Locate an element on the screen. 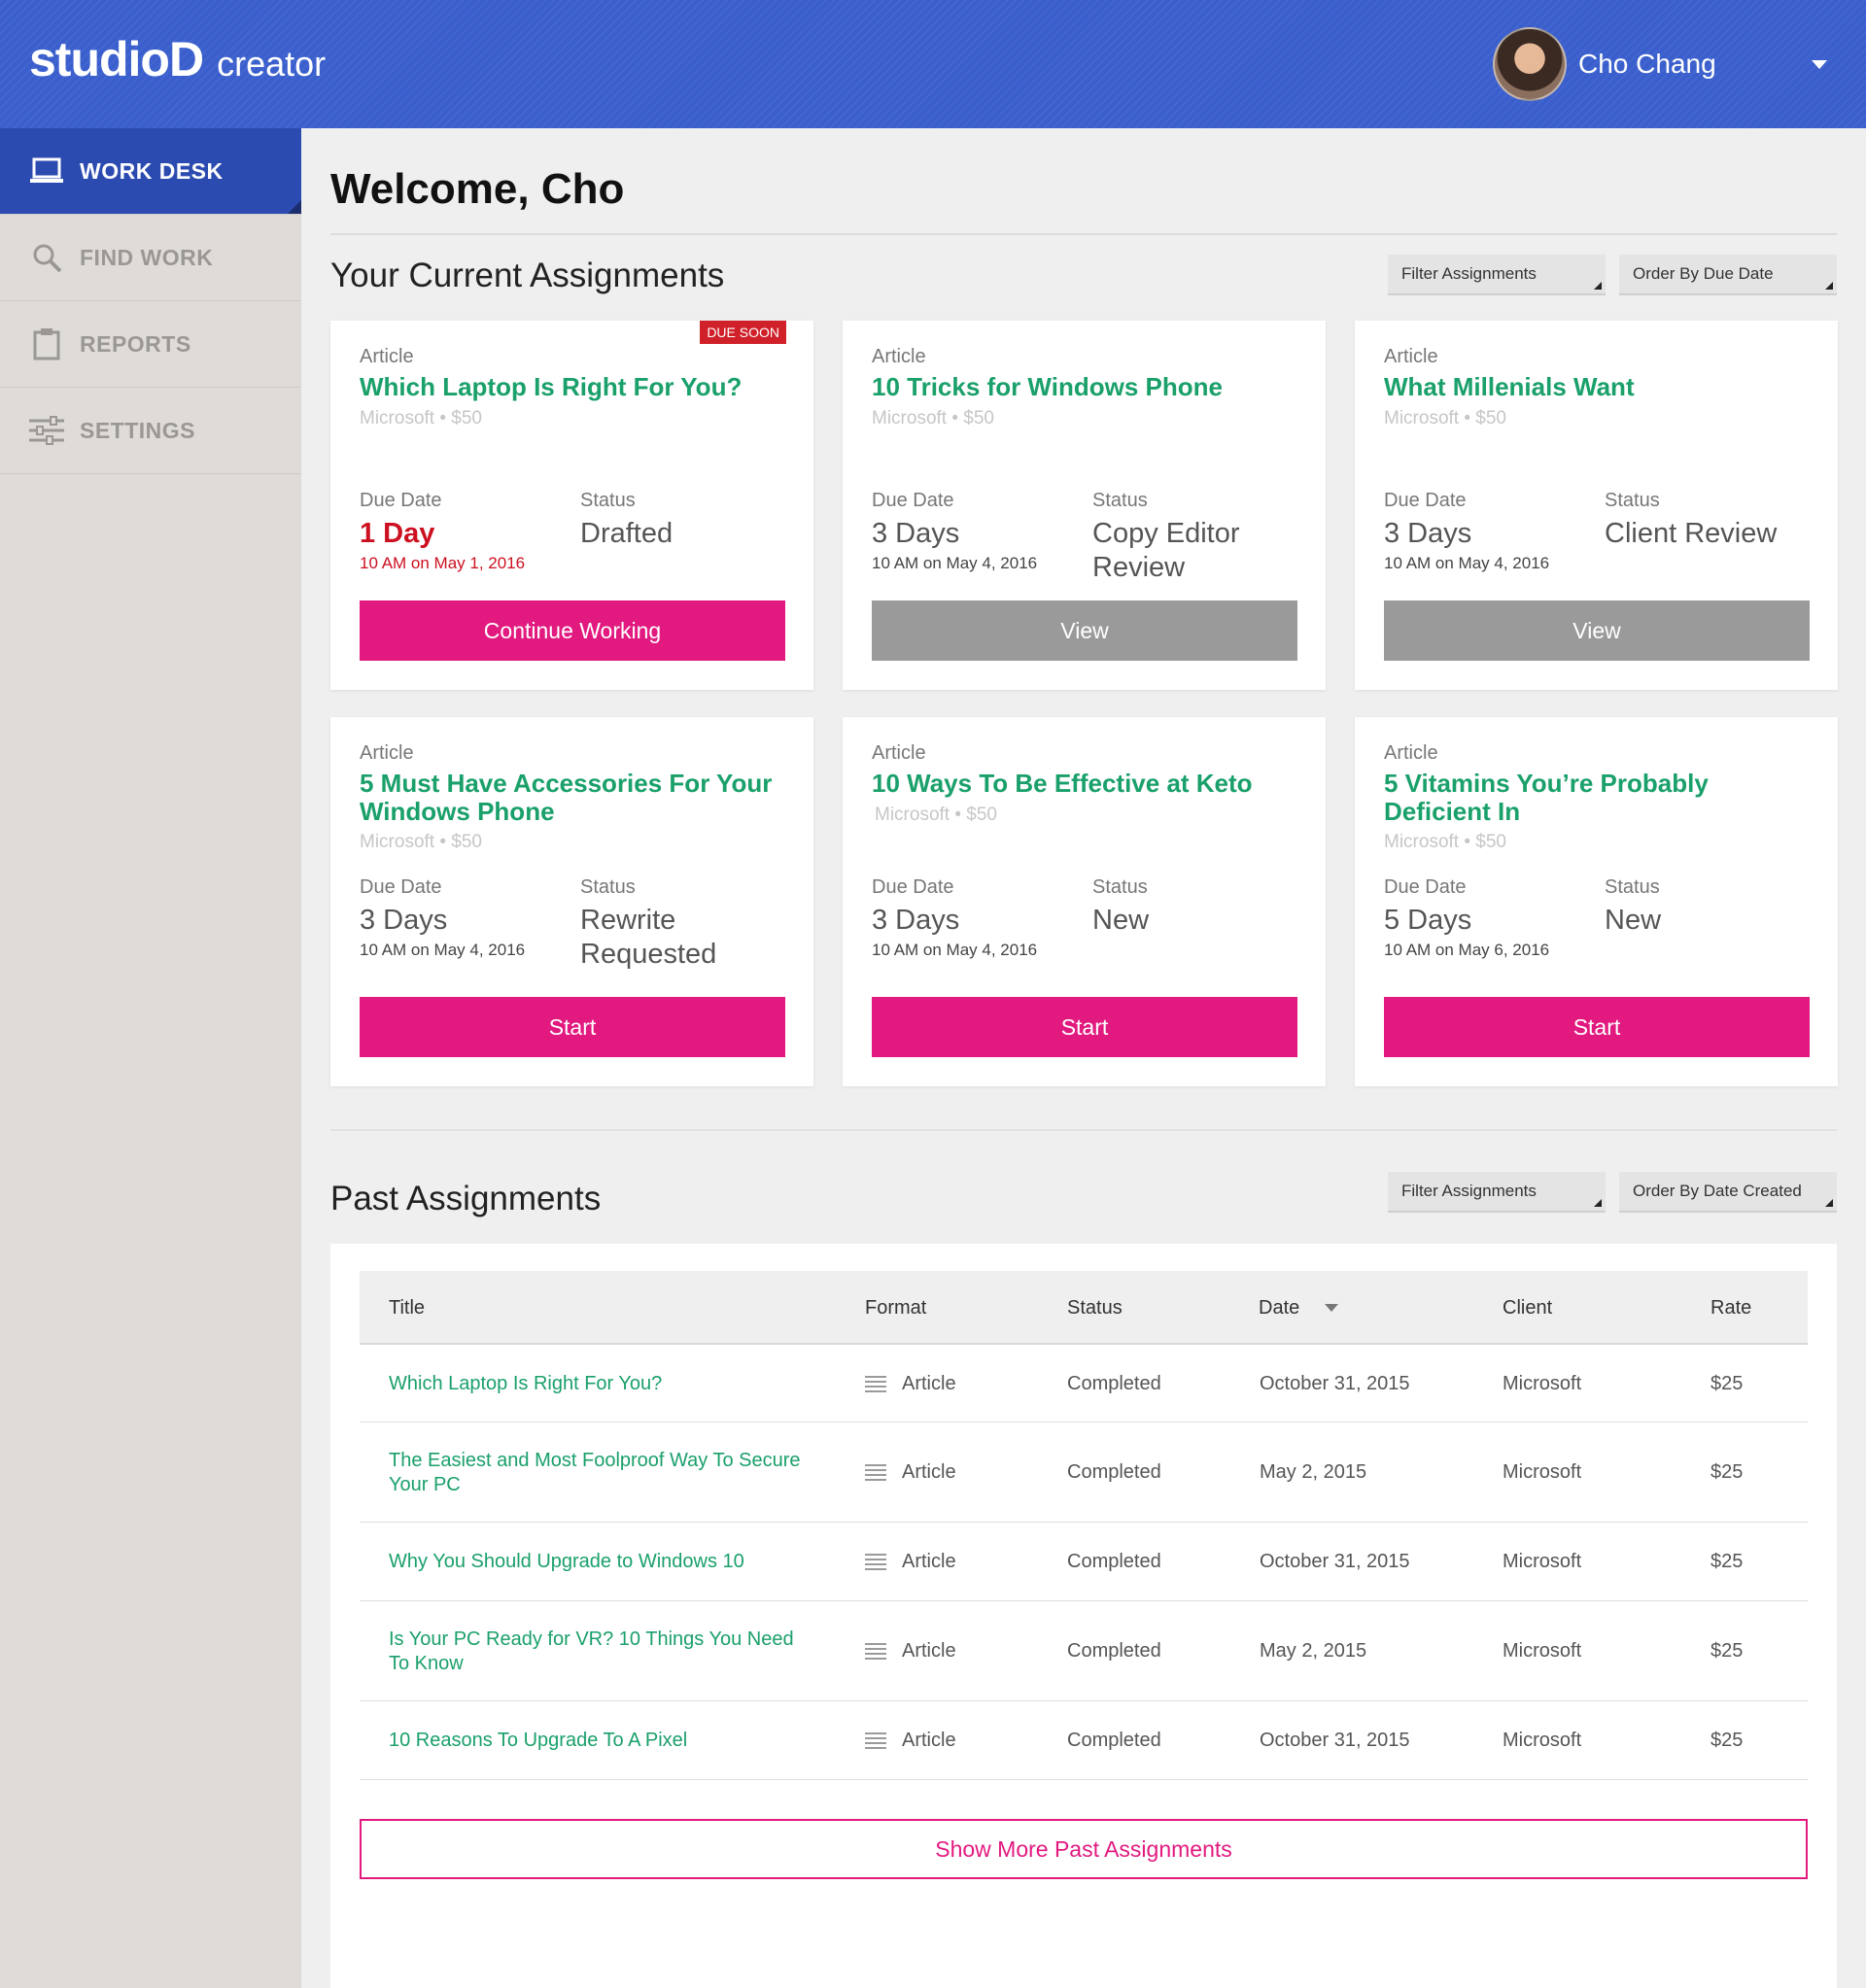  avatar is located at coordinates (1530, 64).